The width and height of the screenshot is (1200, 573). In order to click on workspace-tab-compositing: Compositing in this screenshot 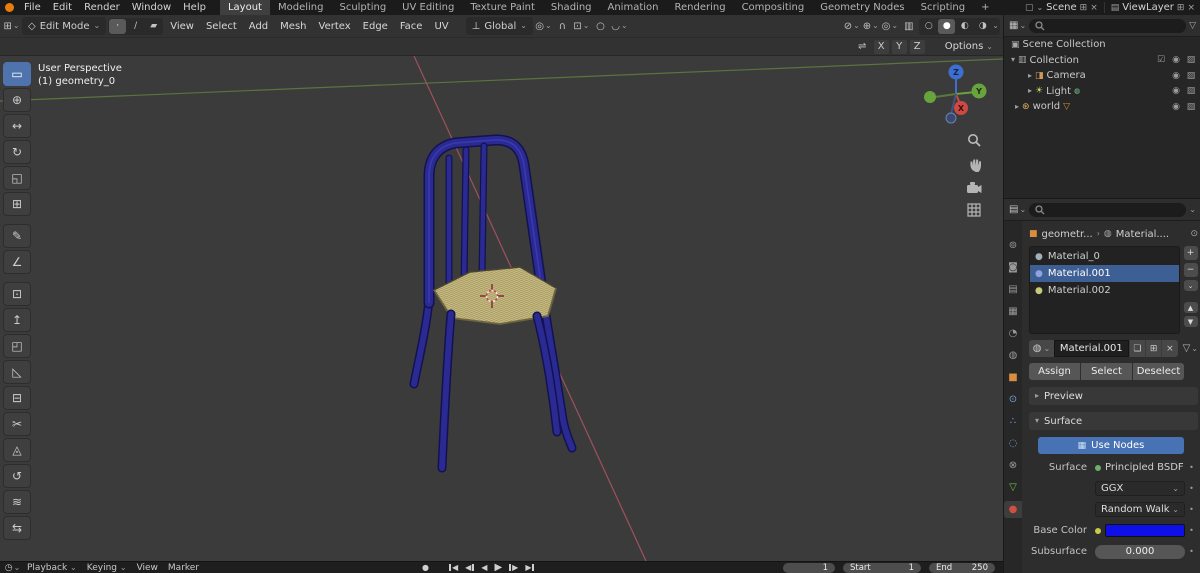, I will do `click(773, 7)`.